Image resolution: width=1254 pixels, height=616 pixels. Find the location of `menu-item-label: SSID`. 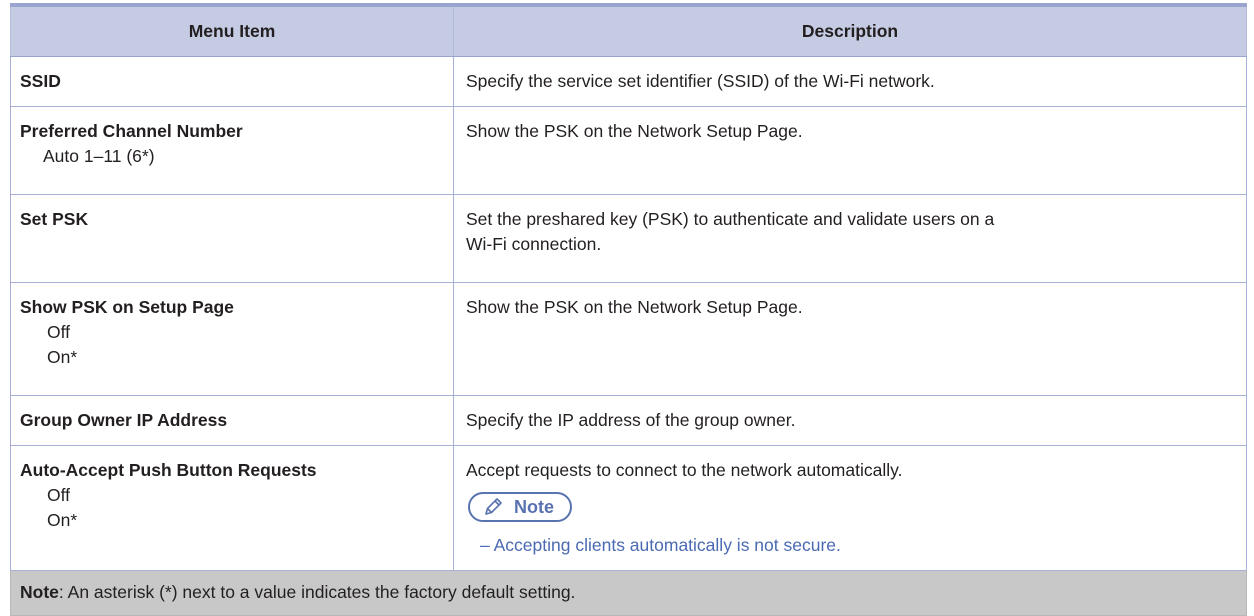

menu-item-label: SSID is located at coordinates (236, 81).